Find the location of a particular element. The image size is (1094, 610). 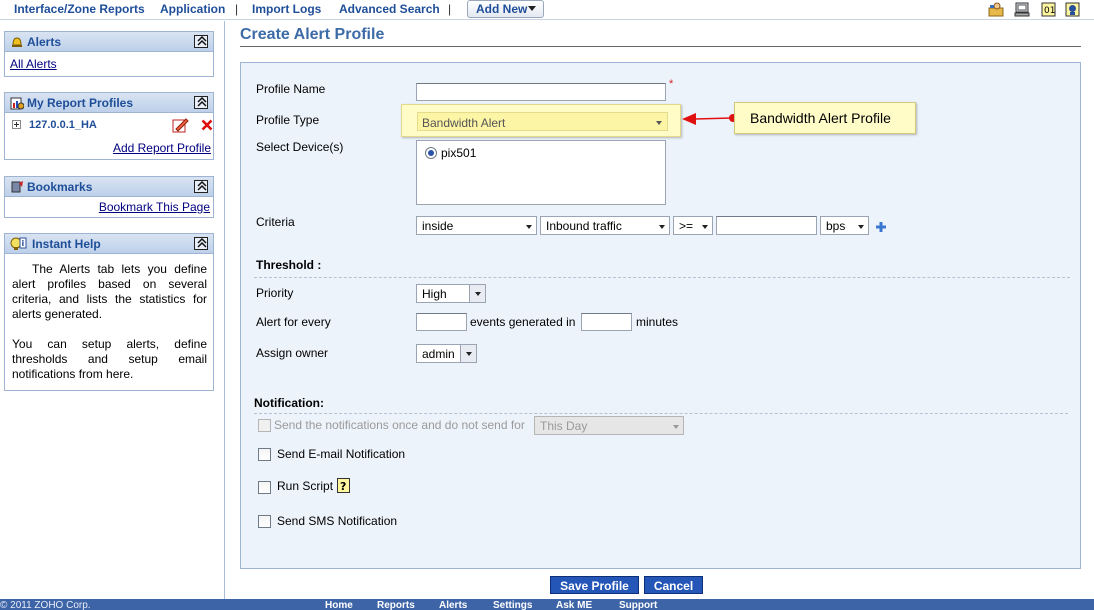

collapse-alerts-button is located at coordinates (201, 41).